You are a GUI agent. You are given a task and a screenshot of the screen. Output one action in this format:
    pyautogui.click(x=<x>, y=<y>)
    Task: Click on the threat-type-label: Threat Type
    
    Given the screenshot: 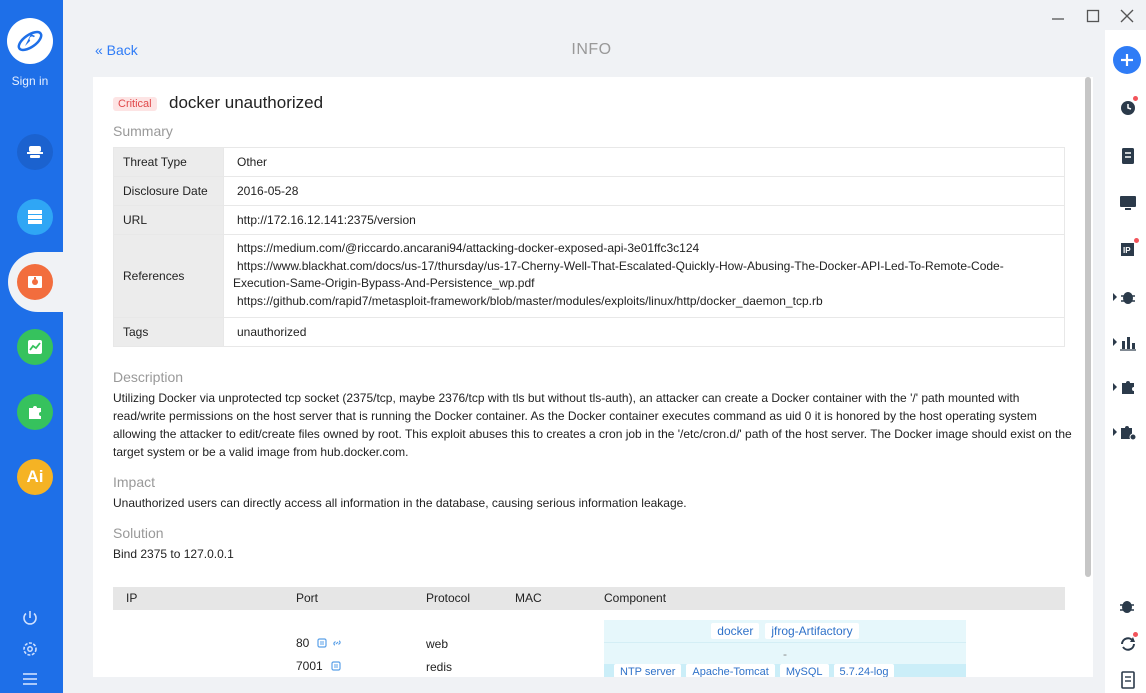 What is the action you would take?
    pyautogui.click(x=168, y=162)
    